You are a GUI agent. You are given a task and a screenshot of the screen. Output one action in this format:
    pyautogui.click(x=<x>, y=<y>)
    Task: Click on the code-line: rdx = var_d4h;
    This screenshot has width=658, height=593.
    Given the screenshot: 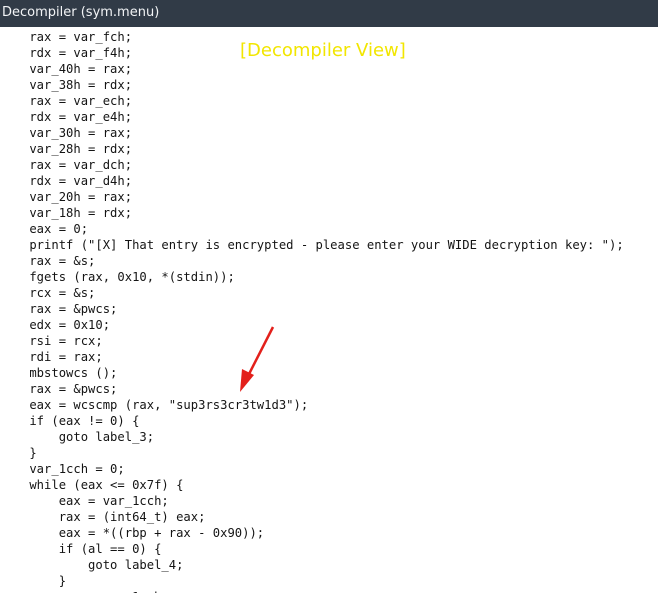 What is the action you would take?
    pyautogui.click(x=66, y=181)
    